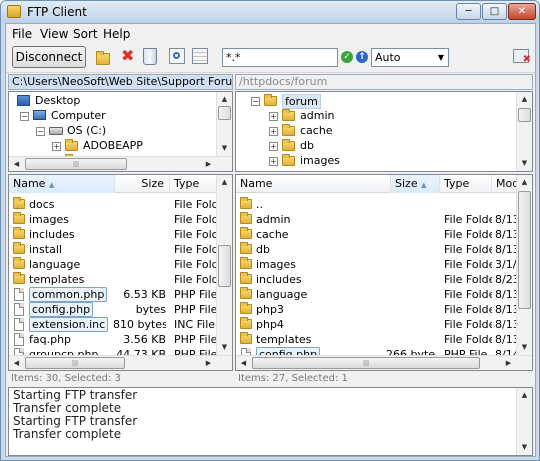 Image resolution: width=540 pixels, height=461 pixels. Describe the element at coordinates (116, 34) in the screenshot. I see `menu-help: Help` at that location.